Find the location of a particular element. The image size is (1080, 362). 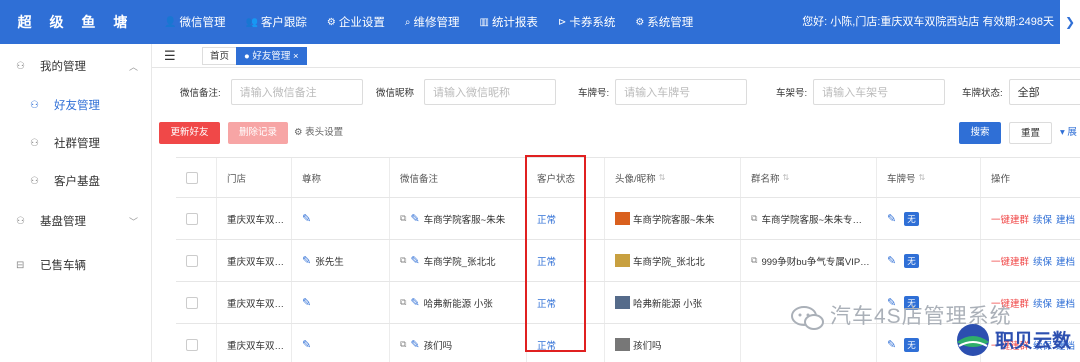

sidebar-item-customer-base: ⚇ 客户基盘 is located at coordinates (65, 181).